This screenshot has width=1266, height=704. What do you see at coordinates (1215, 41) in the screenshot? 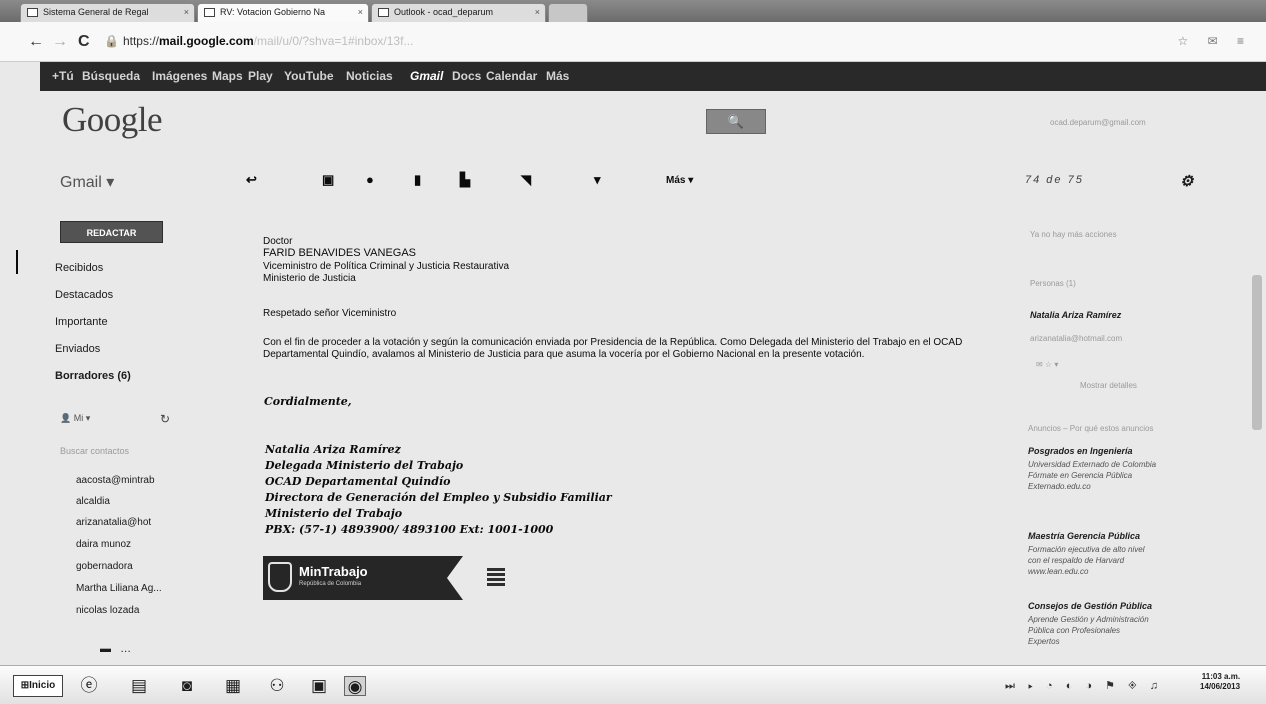
I see `browser-menu-icon: ☆ ✉ ≡` at bounding box center [1215, 41].